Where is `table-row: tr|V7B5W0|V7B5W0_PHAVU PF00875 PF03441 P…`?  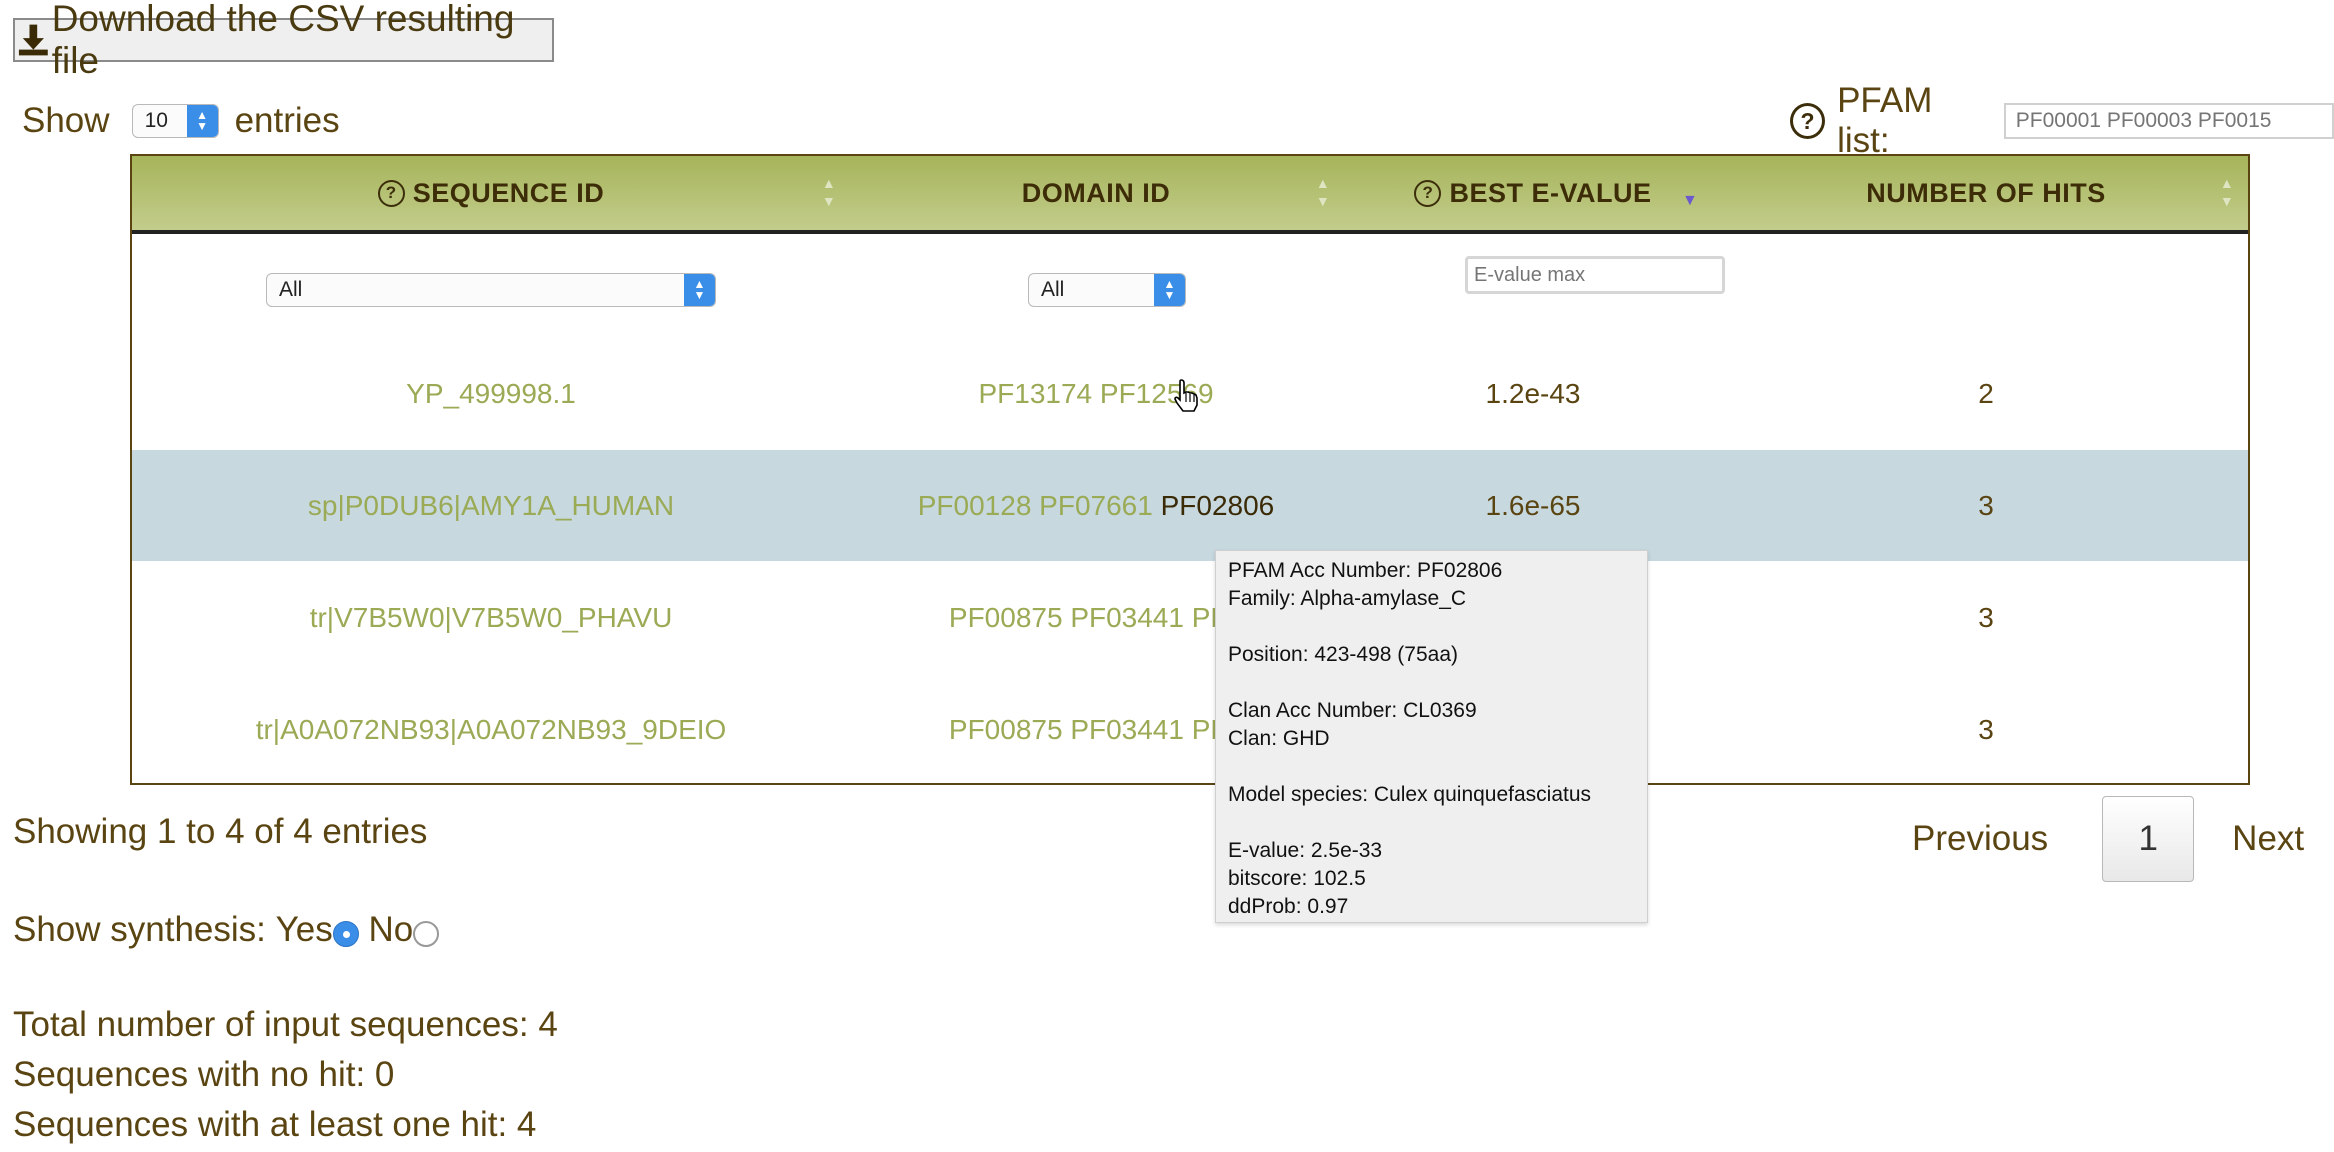 table-row: tr|V7B5W0|V7B5W0_PHAVU PF00875 PF03441 P… is located at coordinates (1190, 617).